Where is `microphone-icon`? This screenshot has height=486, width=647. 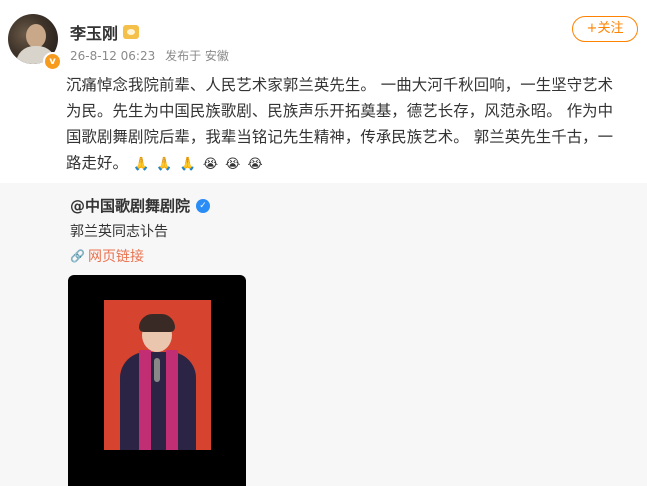 microphone-icon is located at coordinates (157, 370).